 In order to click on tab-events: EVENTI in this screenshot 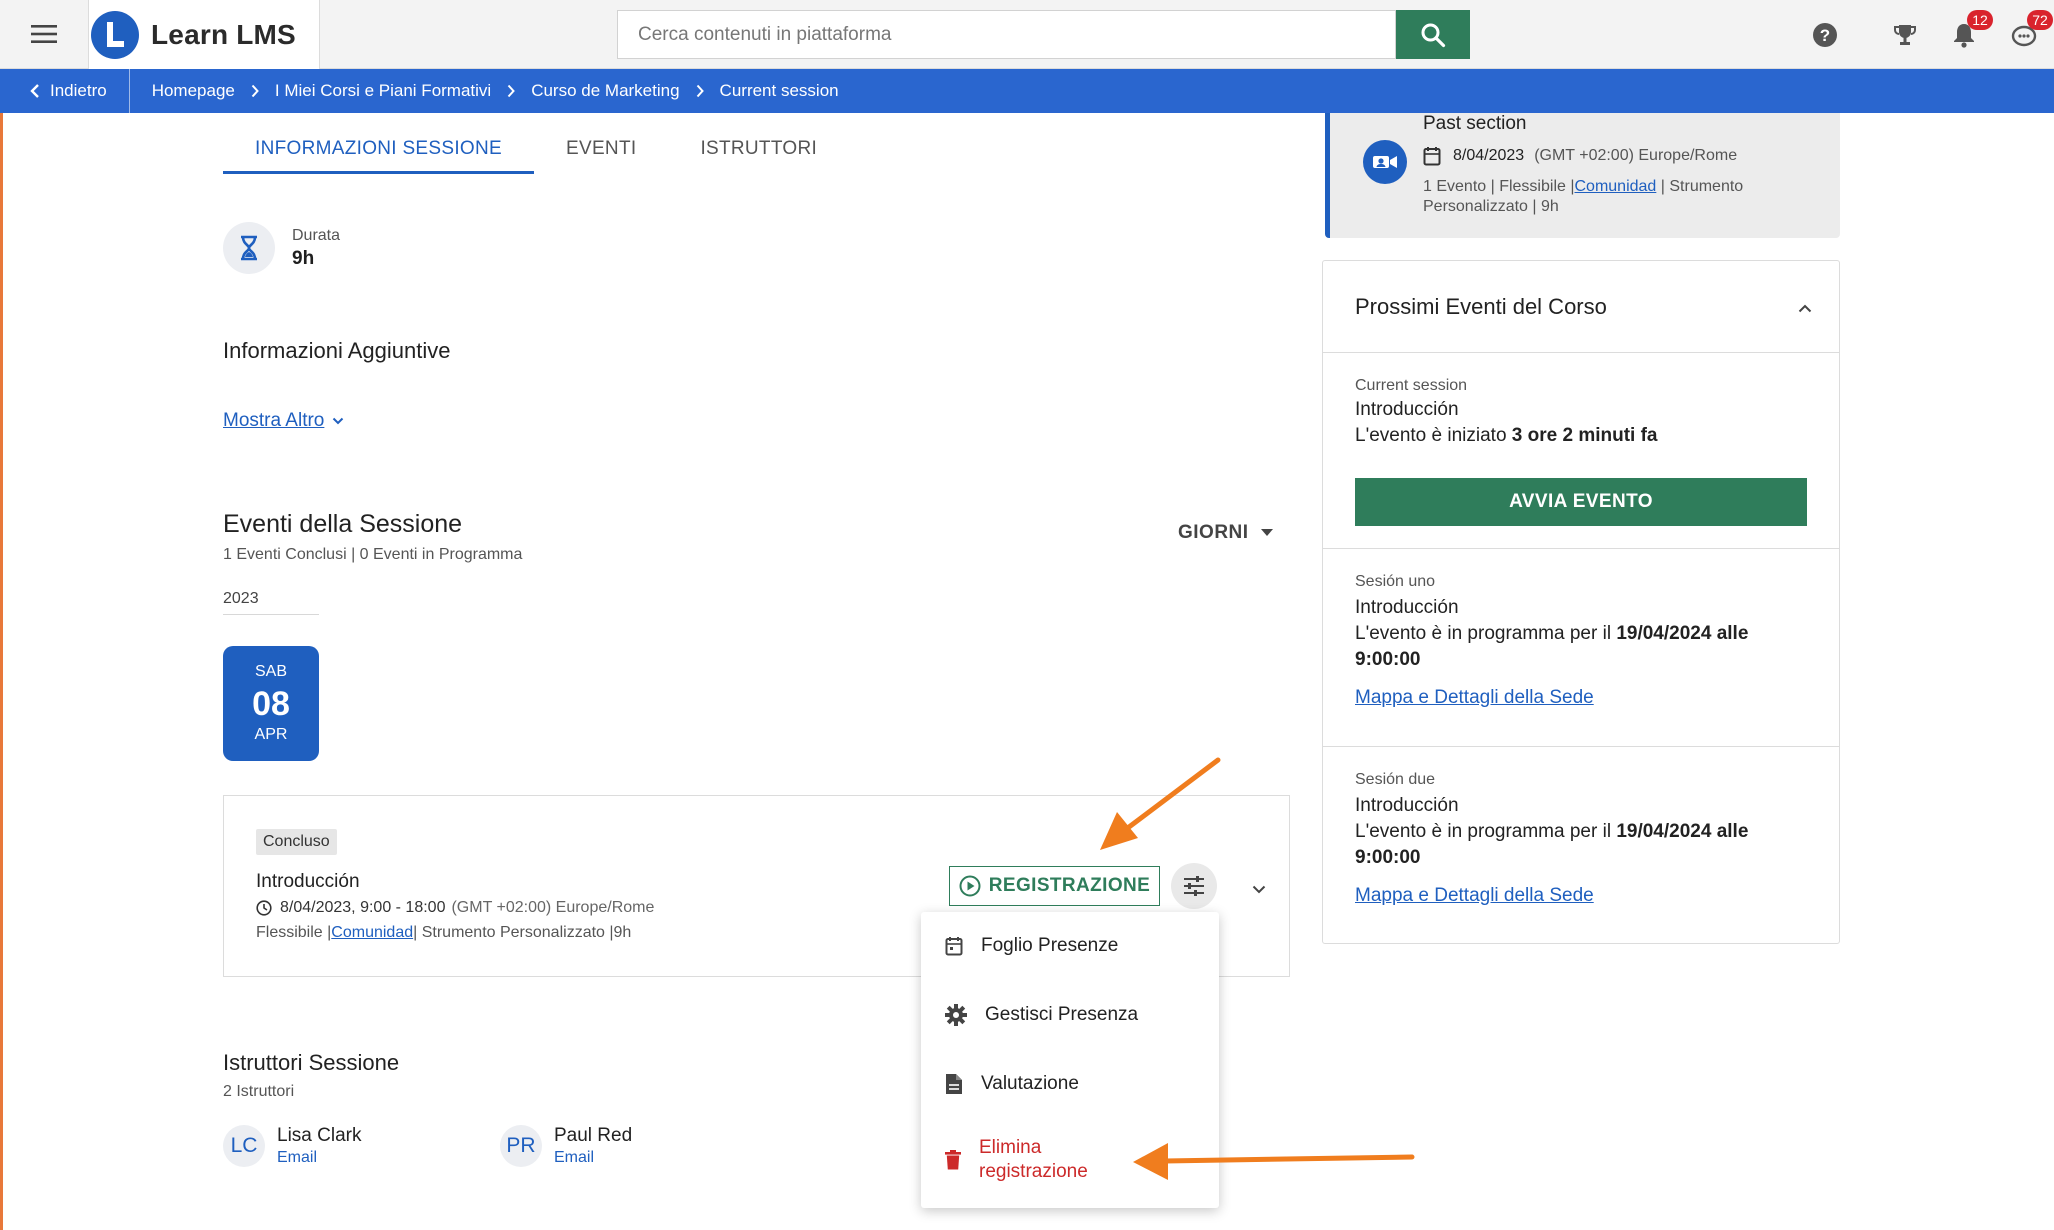, I will do `click(601, 152)`.